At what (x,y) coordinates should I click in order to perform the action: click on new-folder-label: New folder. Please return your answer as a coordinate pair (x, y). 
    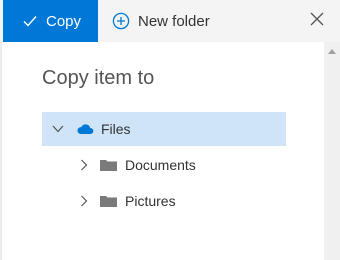
    Looking at the image, I should click on (174, 21).